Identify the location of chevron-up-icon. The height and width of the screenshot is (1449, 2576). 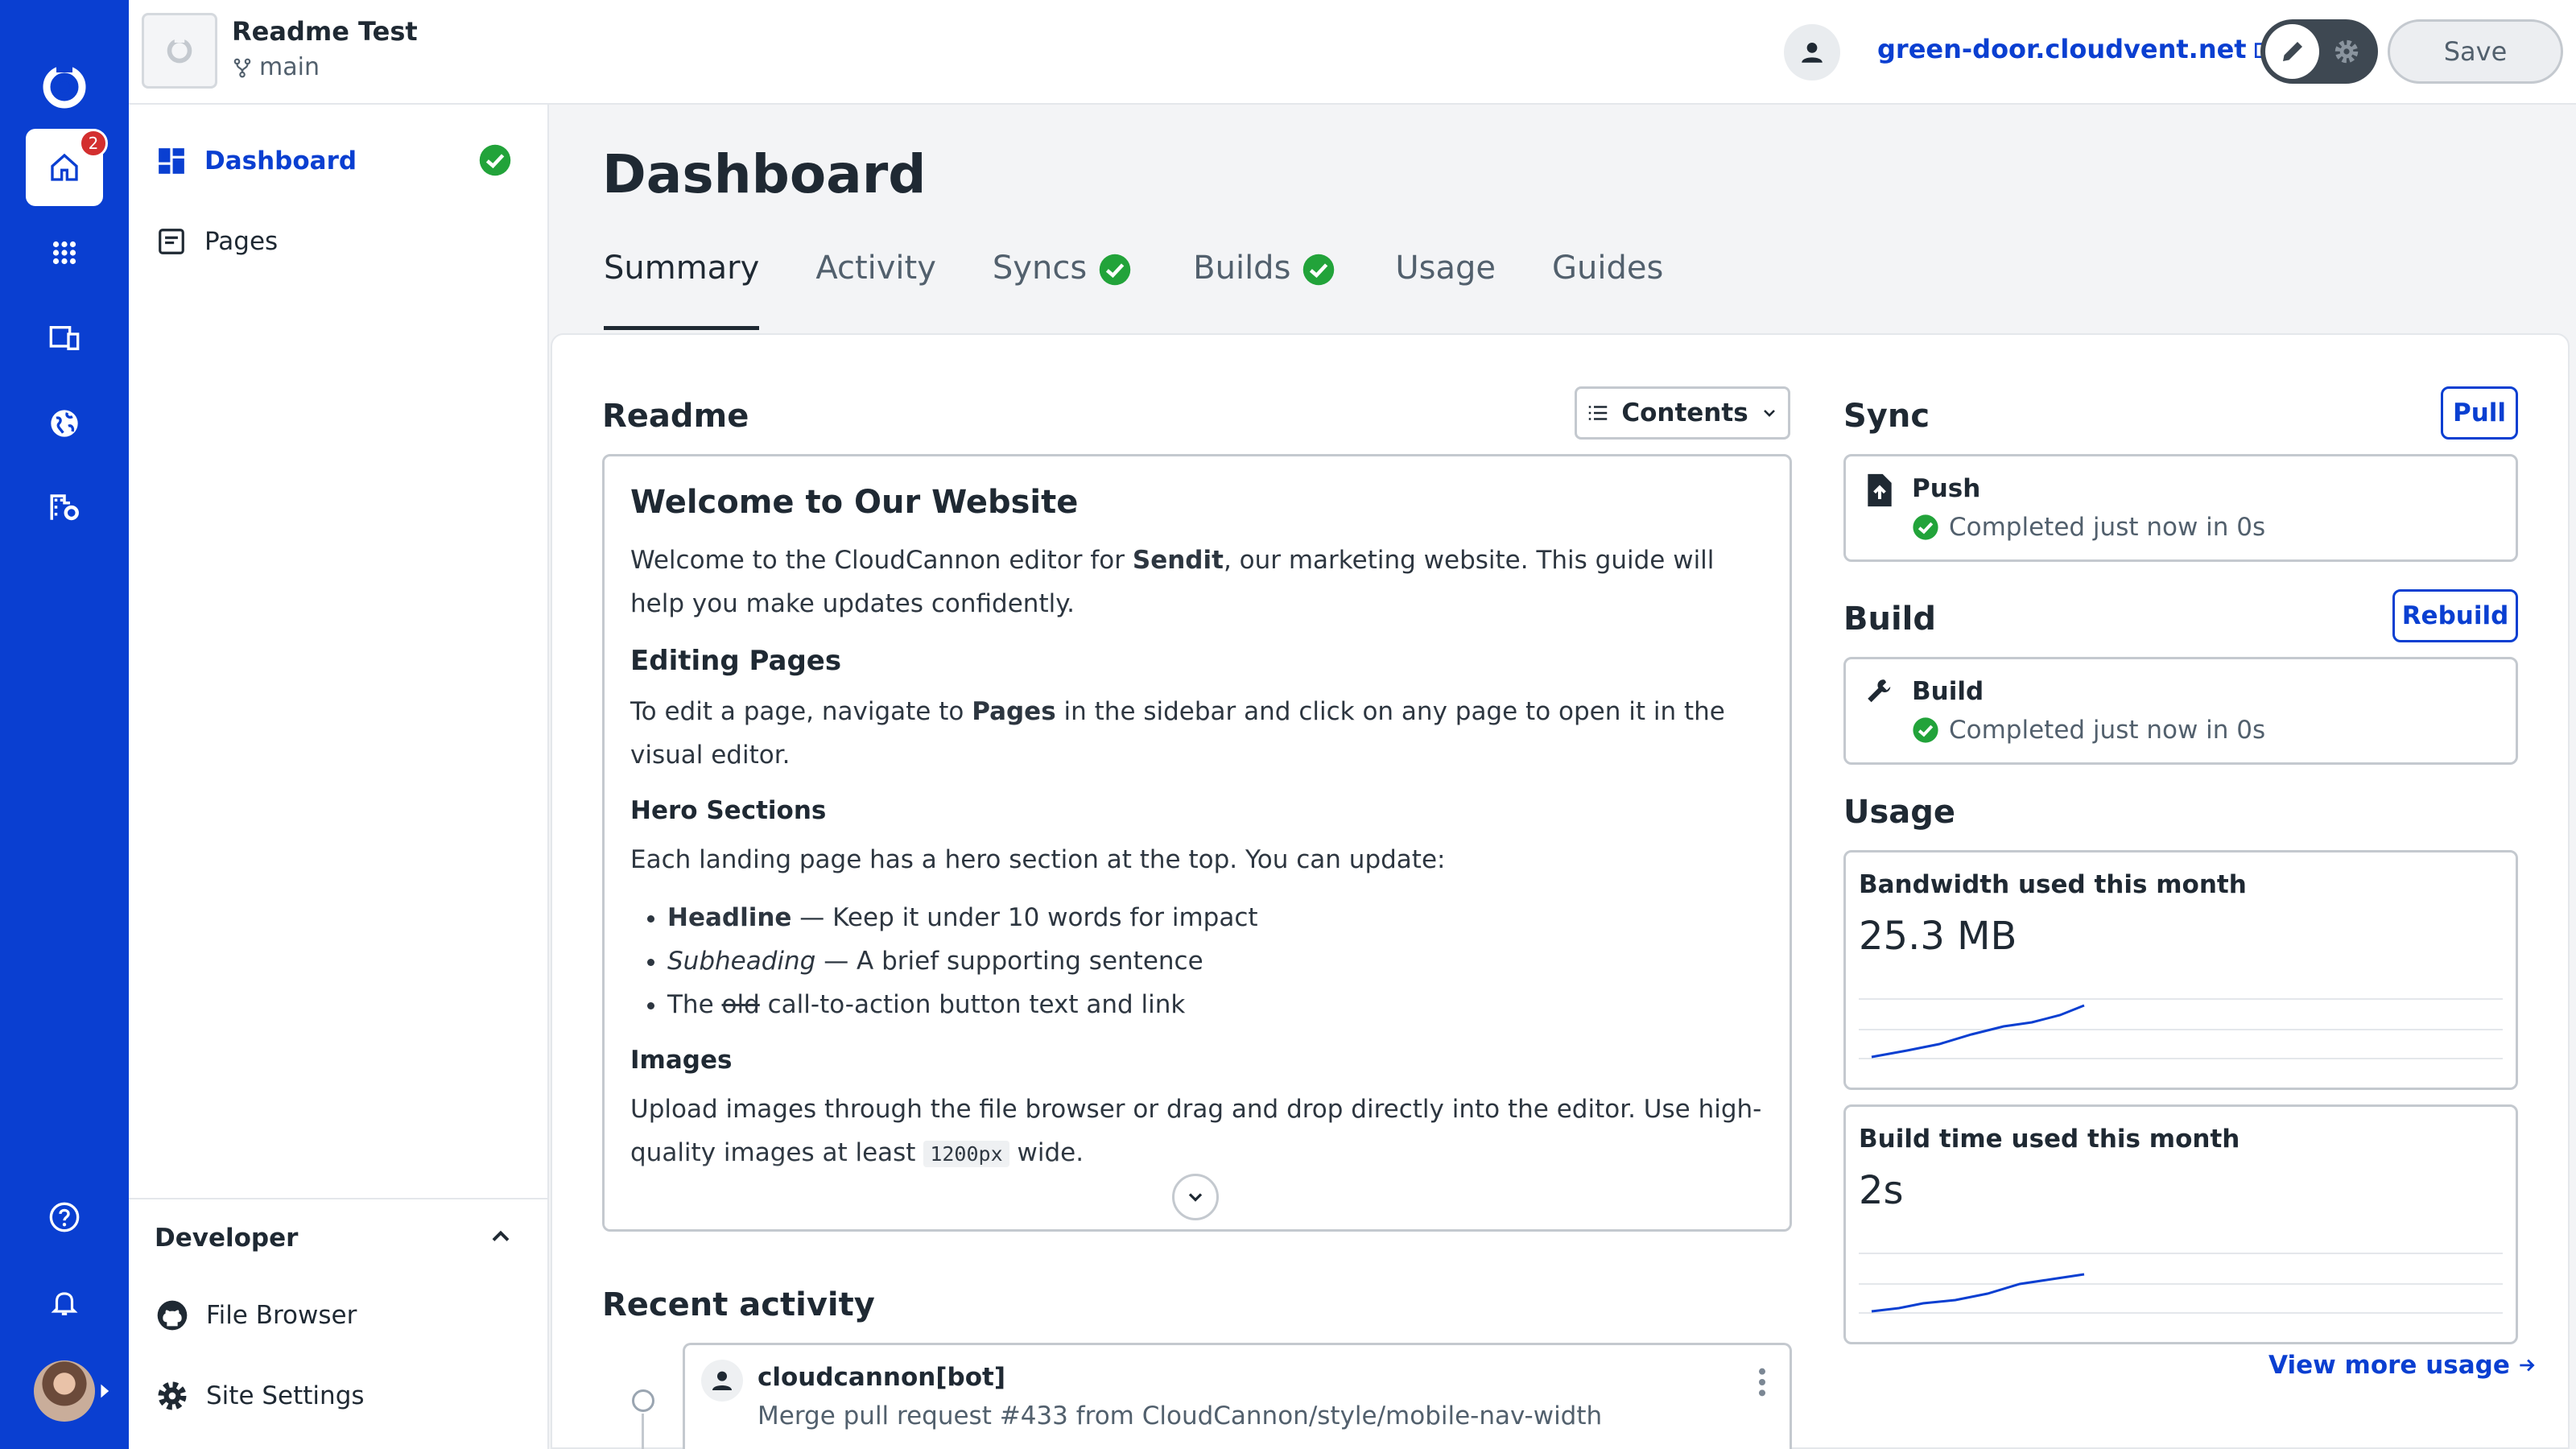
(500, 1236).